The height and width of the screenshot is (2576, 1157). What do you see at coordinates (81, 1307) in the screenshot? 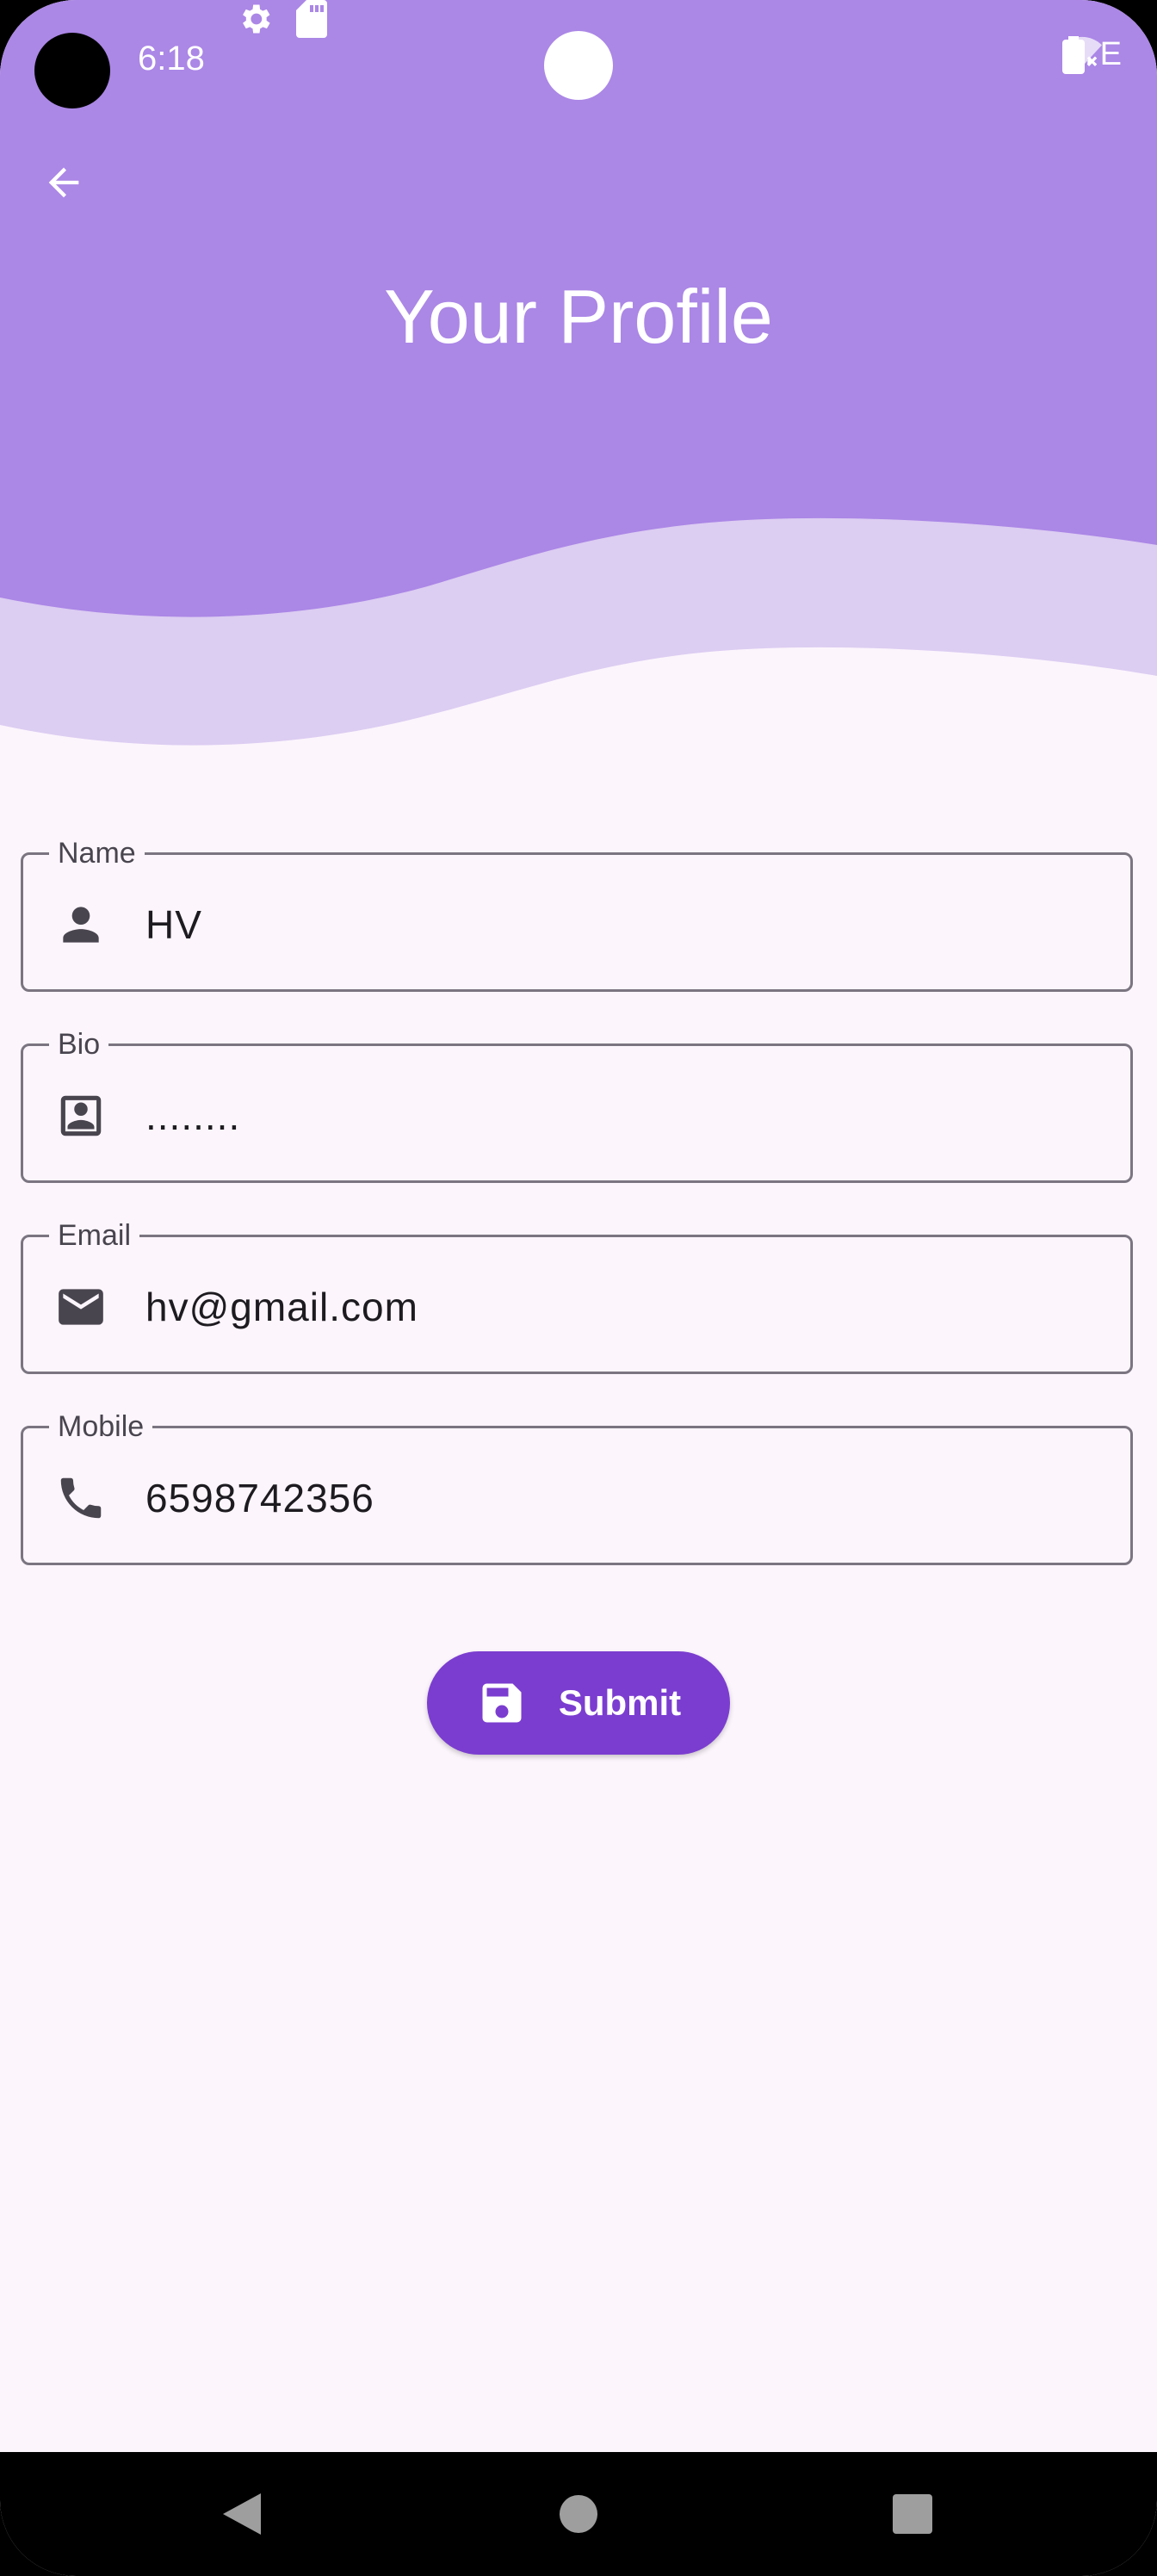
I see `mail-icon` at bounding box center [81, 1307].